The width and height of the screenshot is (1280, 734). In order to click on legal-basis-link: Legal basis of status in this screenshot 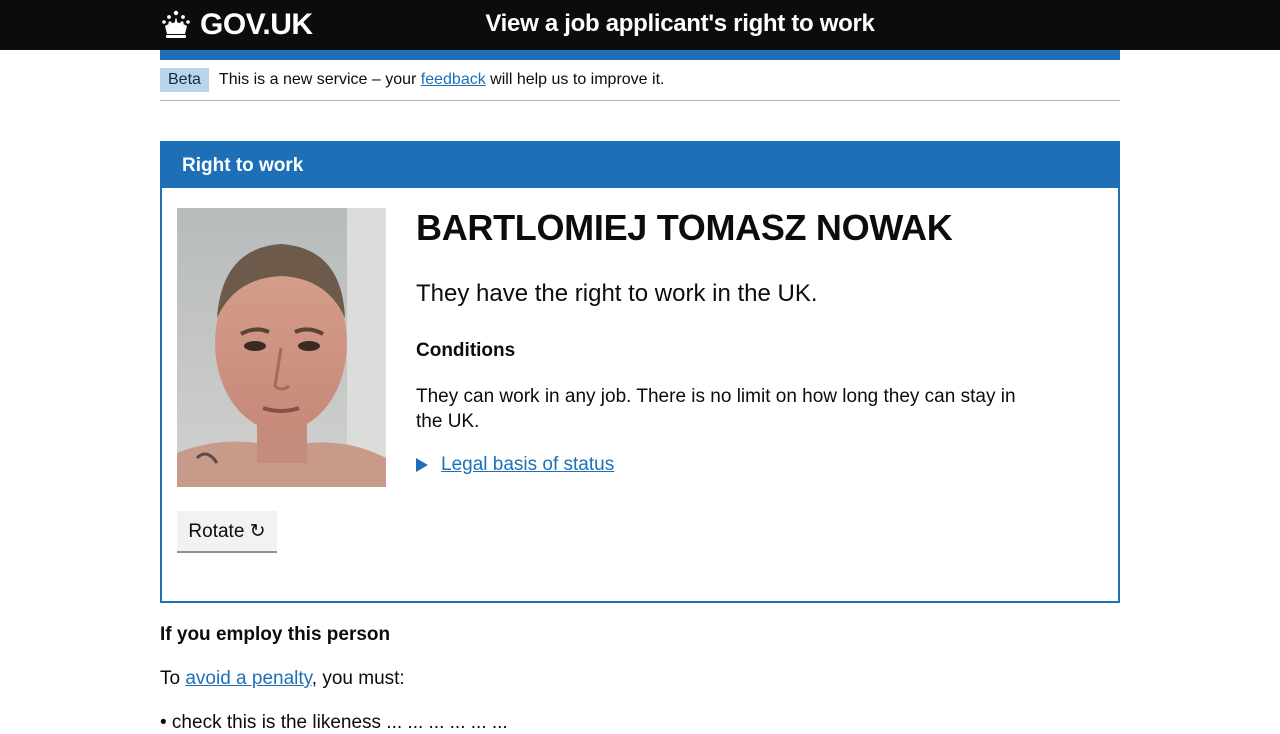, I will do `click(527, 465)`.